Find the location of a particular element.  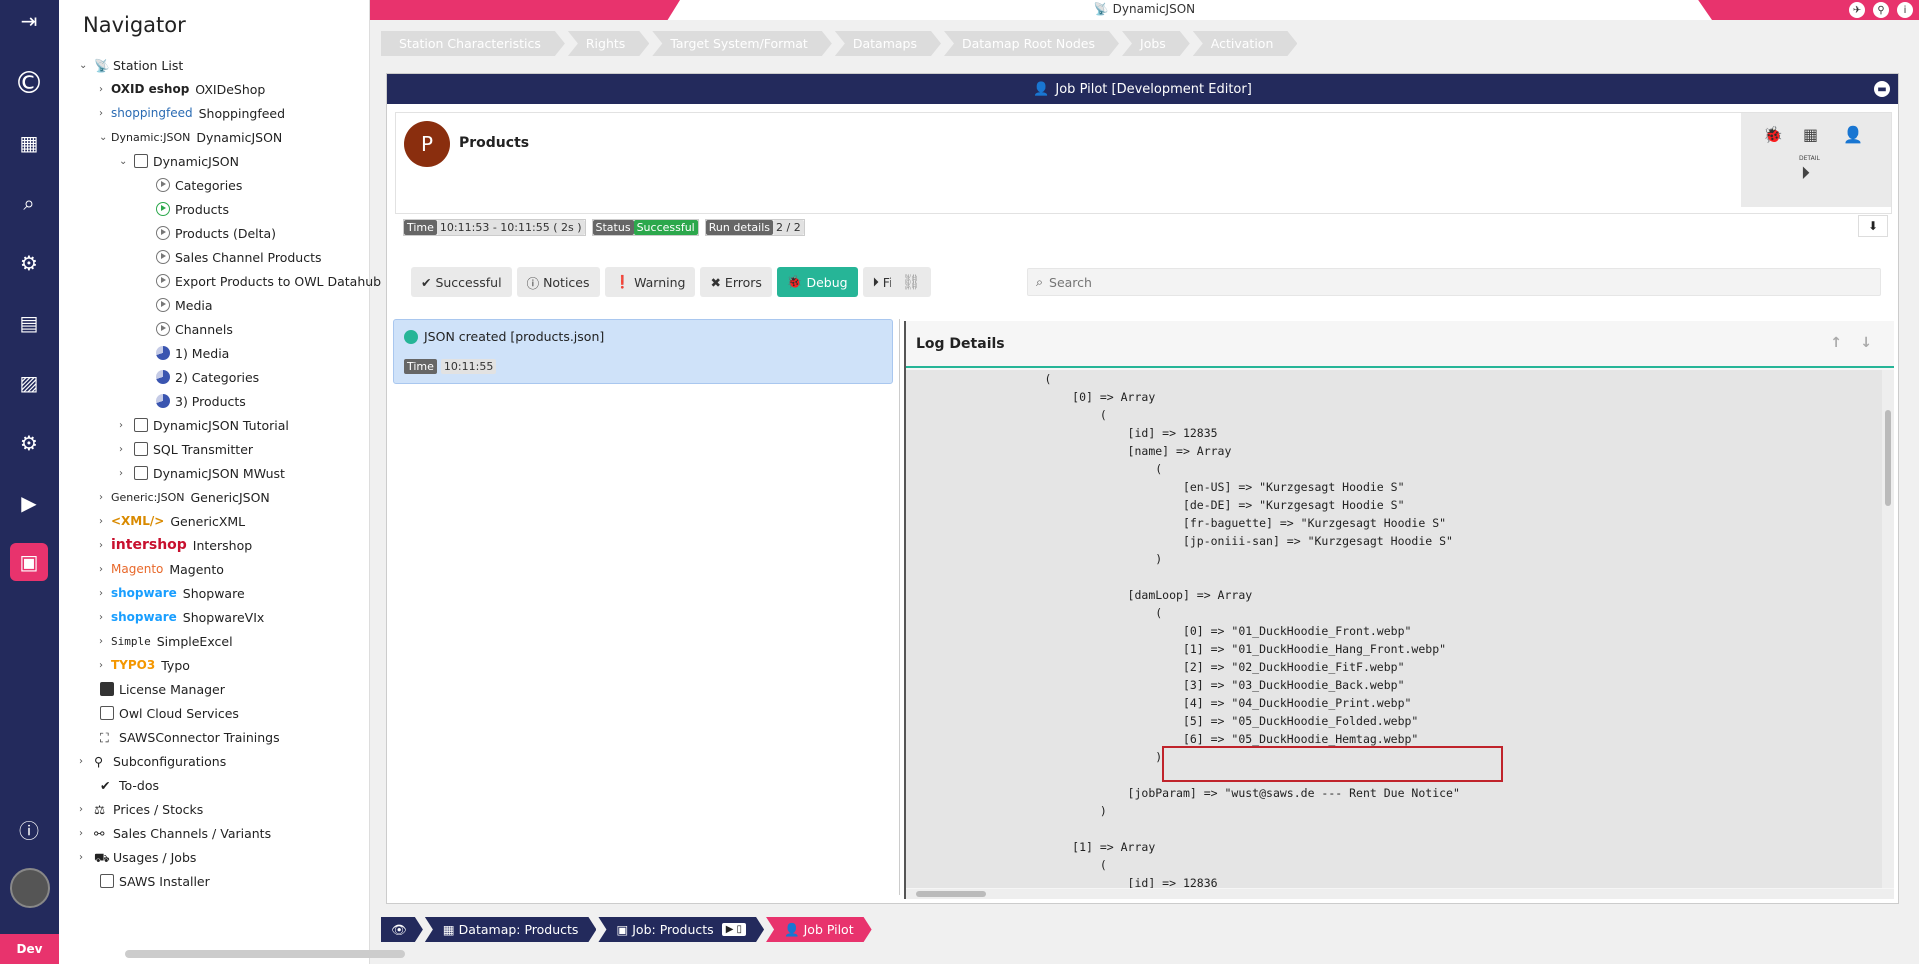

step-activation: Activation is located at coordinates (1245, 43).